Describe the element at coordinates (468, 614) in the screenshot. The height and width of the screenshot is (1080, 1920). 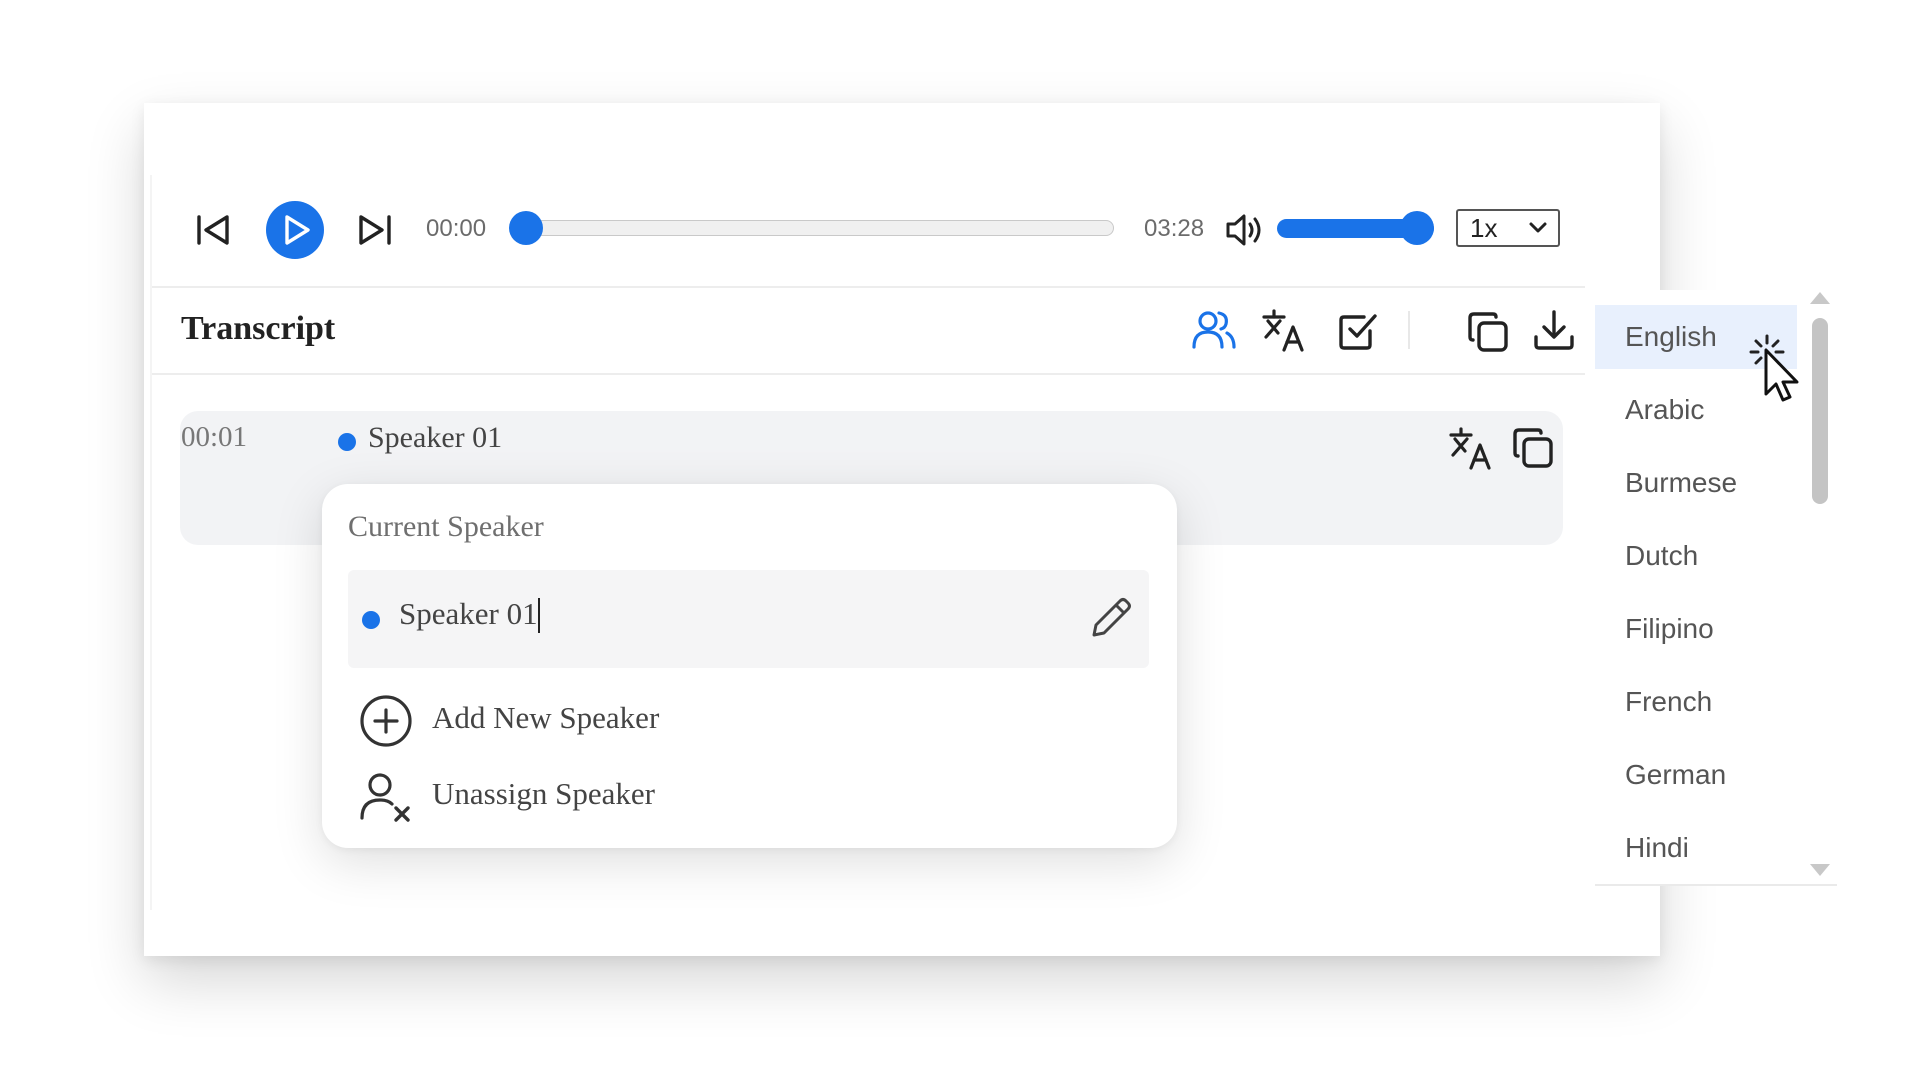
I see `speaker-name-input: Speaker 01` at that location.